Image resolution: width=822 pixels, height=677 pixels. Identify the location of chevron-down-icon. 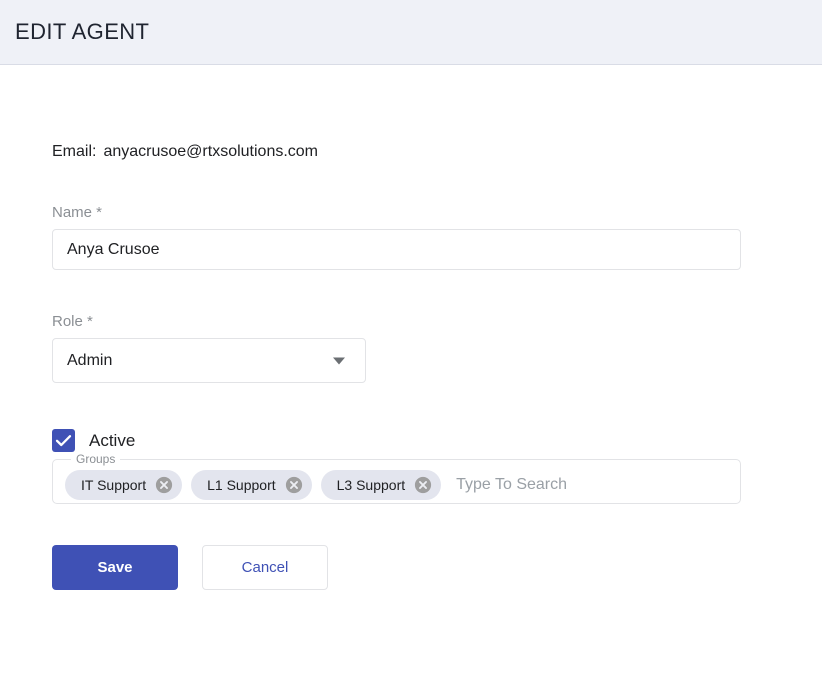
(339, 360).